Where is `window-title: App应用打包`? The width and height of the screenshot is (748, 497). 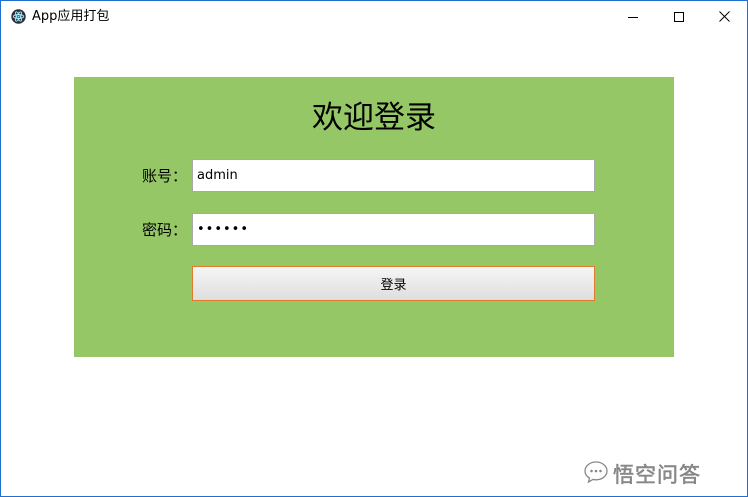
window-title: App应用打包 is located at coordinates (71, 16).